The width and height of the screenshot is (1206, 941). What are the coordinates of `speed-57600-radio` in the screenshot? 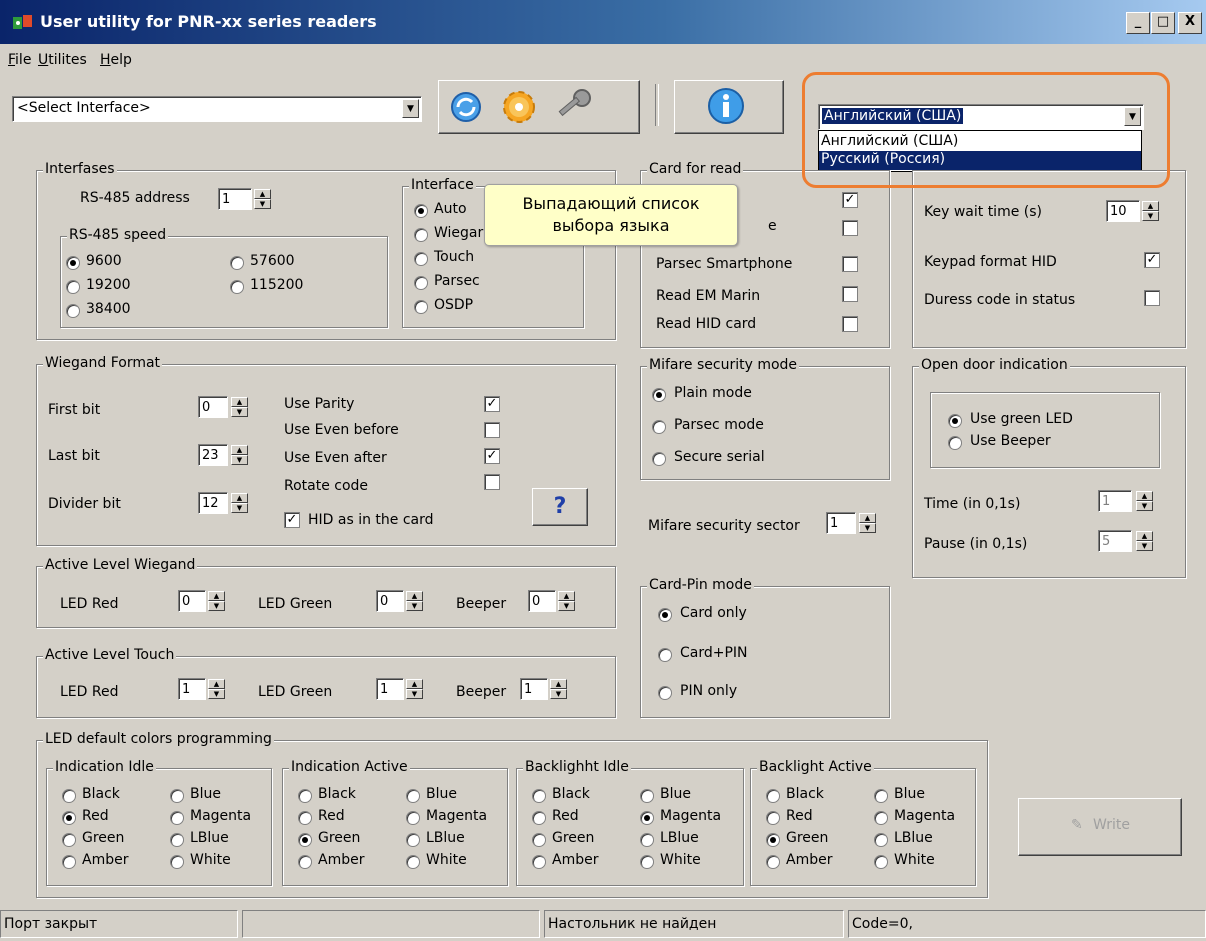 It's located at (237, 263).